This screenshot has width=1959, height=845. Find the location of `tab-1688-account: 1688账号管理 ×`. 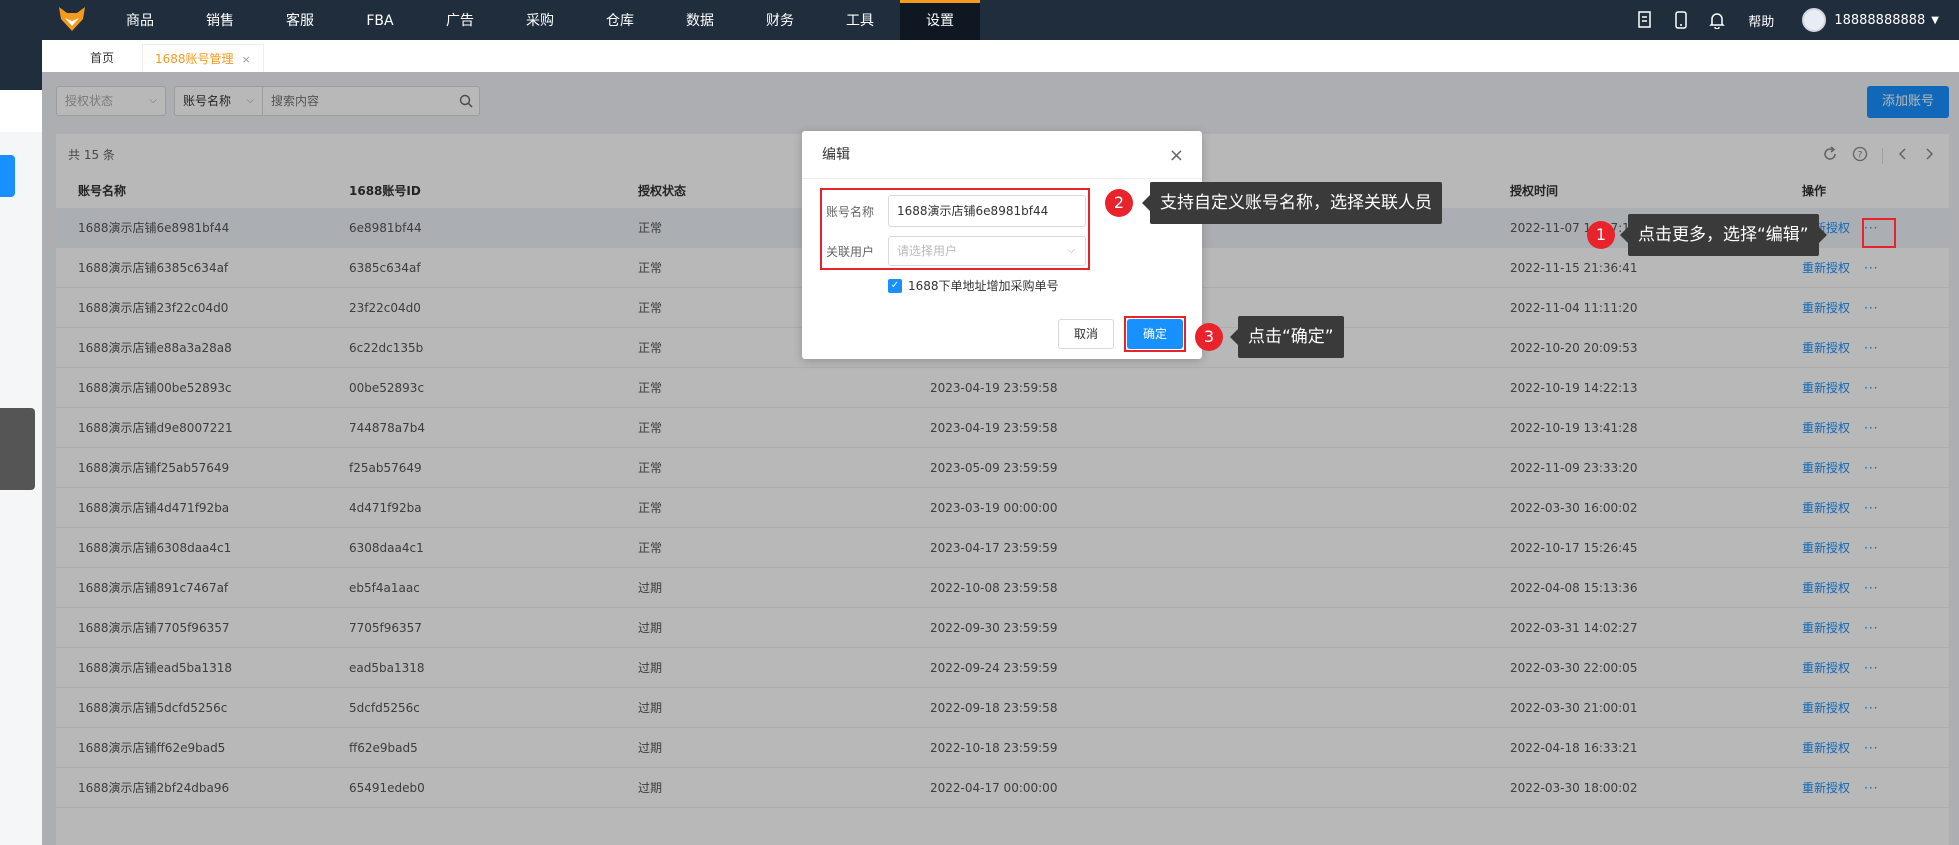

tab-1688-account: 1688账号管理 × is located at coordinates (203, 58).